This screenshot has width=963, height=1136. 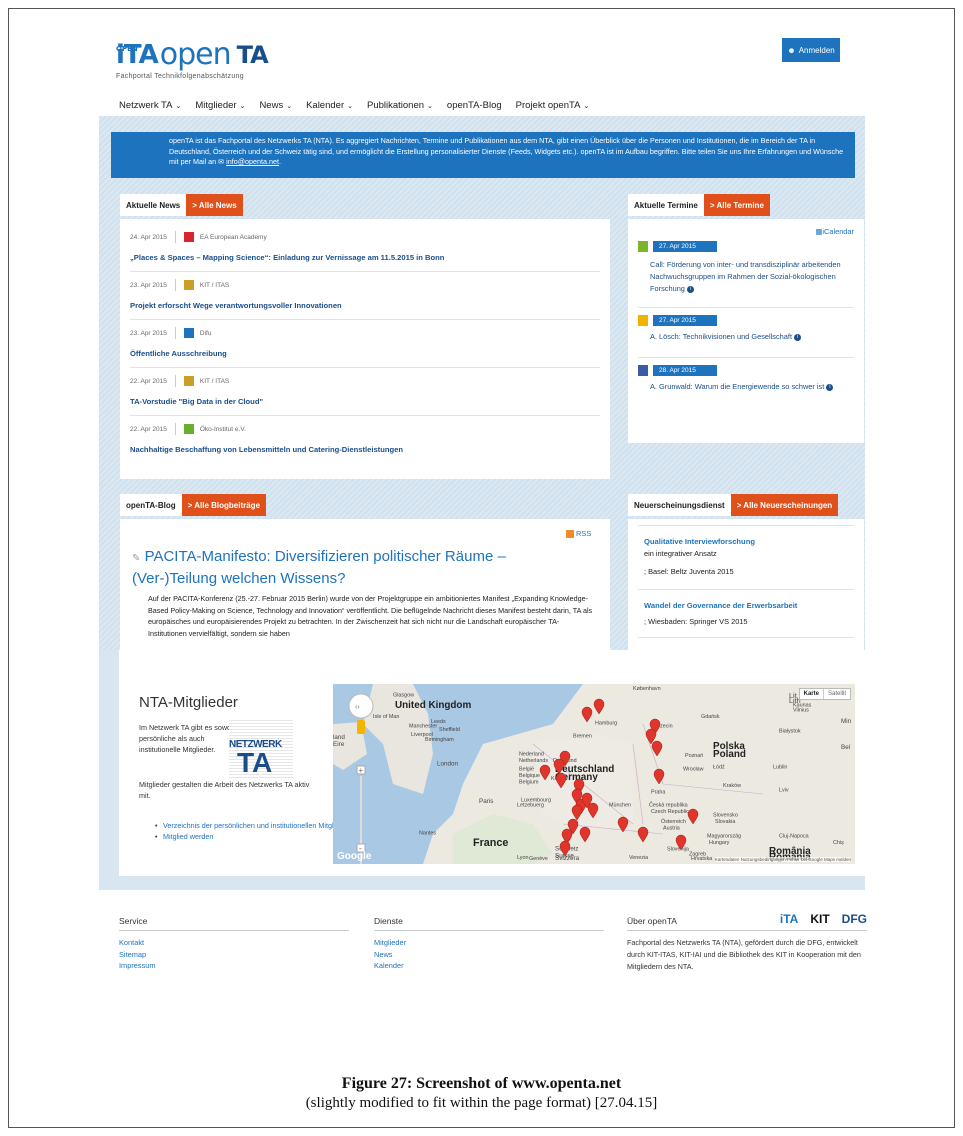 I want to click on news-meta: 22. Apr 2015 Öko-Institut e.V., so click(x=365, y=429).